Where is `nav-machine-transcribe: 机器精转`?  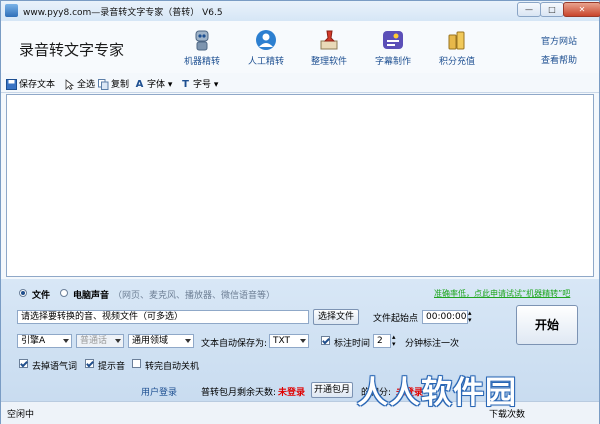 nav-machine-transcribe: 机器精转 is located at coordinates (202, 51).